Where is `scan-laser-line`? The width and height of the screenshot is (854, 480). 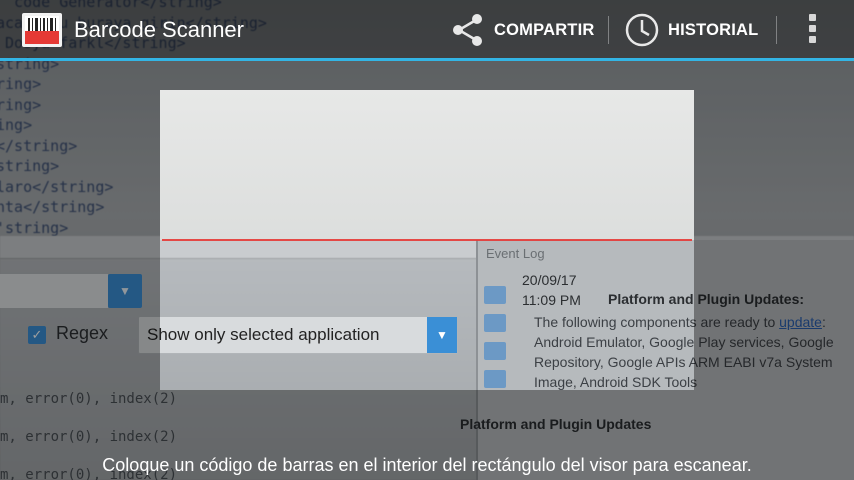
scan-laser-line is located at coordinates (427, 240).